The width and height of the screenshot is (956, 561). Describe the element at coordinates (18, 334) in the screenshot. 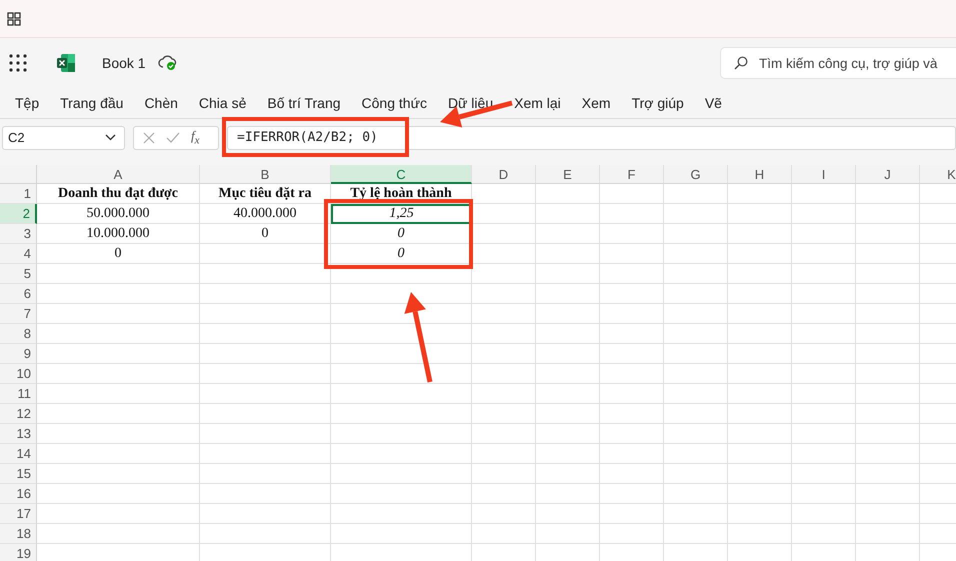

I see `row-header: 8` at that location.